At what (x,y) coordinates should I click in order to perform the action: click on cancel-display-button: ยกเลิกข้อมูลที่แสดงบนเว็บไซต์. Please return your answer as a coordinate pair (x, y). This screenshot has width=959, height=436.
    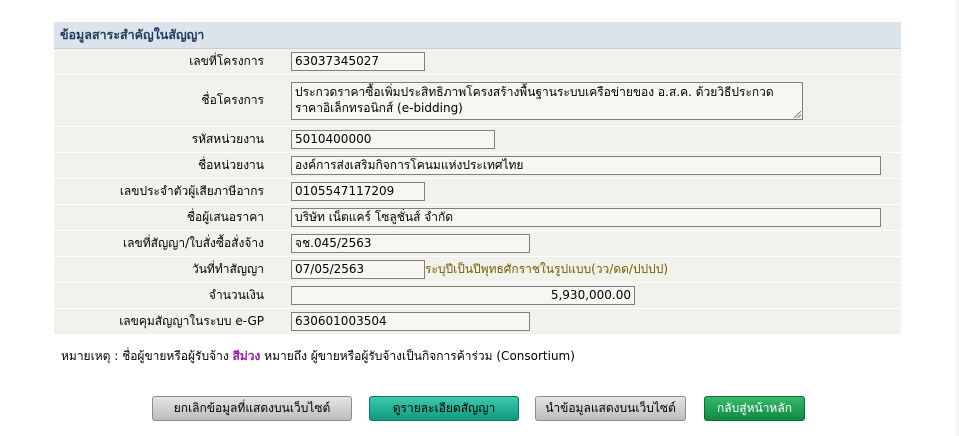
    Looking at the image, I should click on (252, 408).